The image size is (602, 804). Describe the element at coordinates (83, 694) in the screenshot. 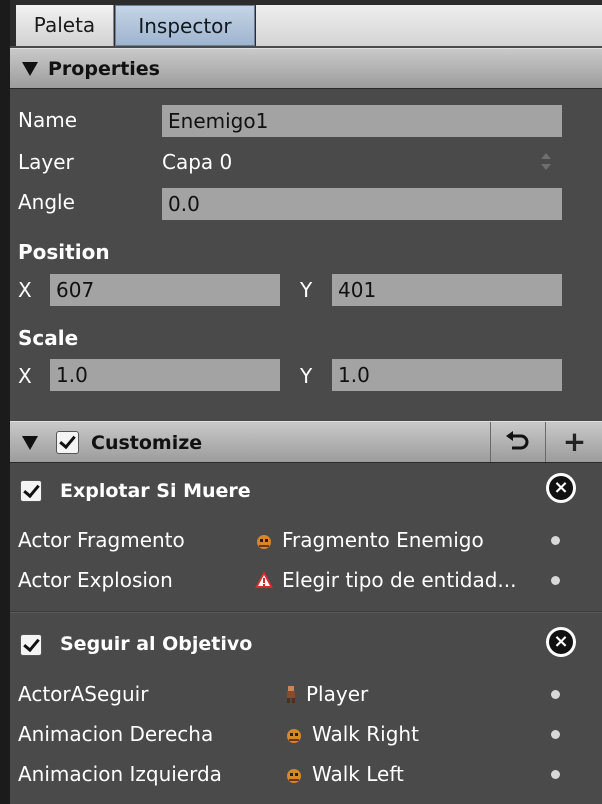

I see `behavior-row-label: ActorASeguir` at that location.